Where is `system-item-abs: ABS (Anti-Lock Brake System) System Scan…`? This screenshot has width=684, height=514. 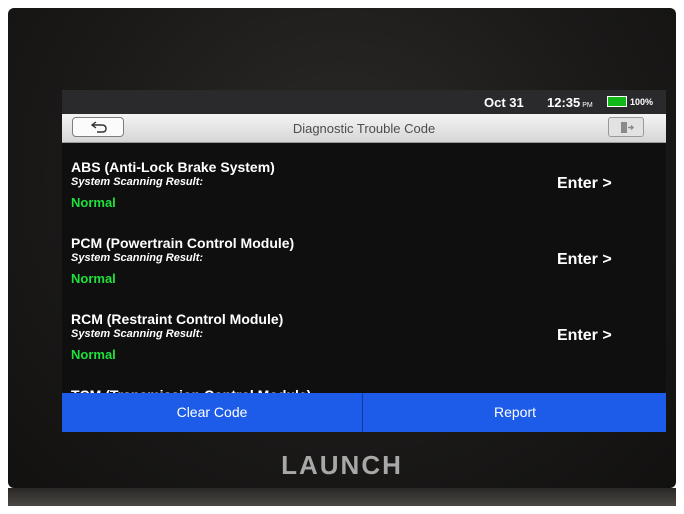 system-item-abs: ABS (Anti-Lock Brake System) System Scan… is located at coordinates (364, 191).